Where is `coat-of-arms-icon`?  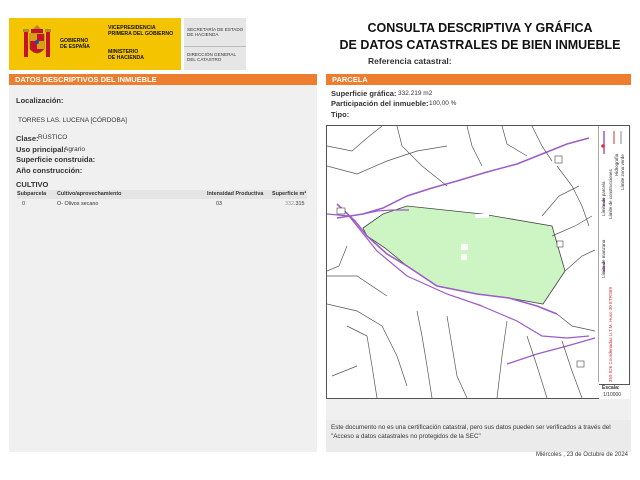 coat-of-arms-icon is located at coordinates (37, 41).